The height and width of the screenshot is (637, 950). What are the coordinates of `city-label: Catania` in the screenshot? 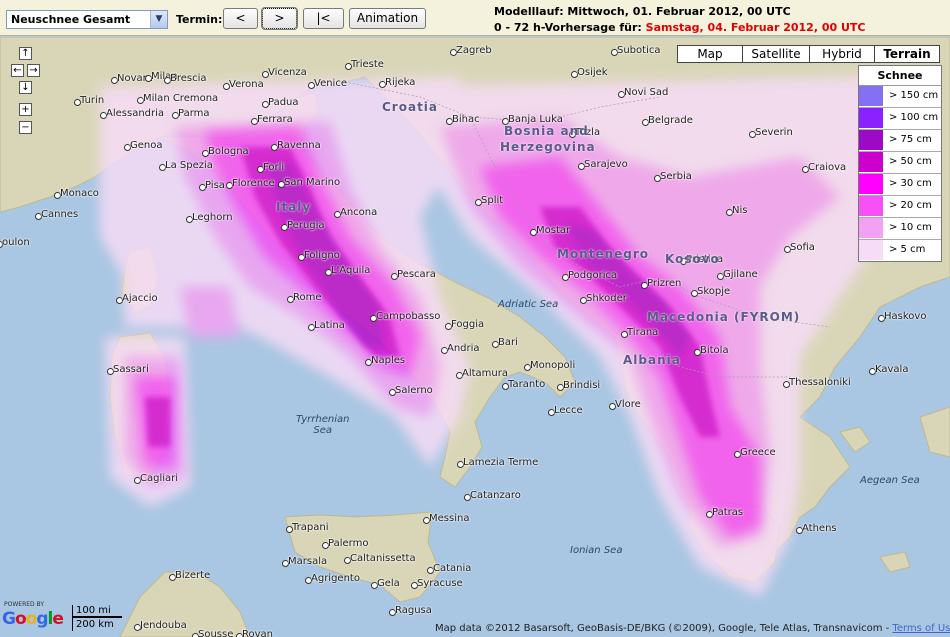 It's located at (452, 568).